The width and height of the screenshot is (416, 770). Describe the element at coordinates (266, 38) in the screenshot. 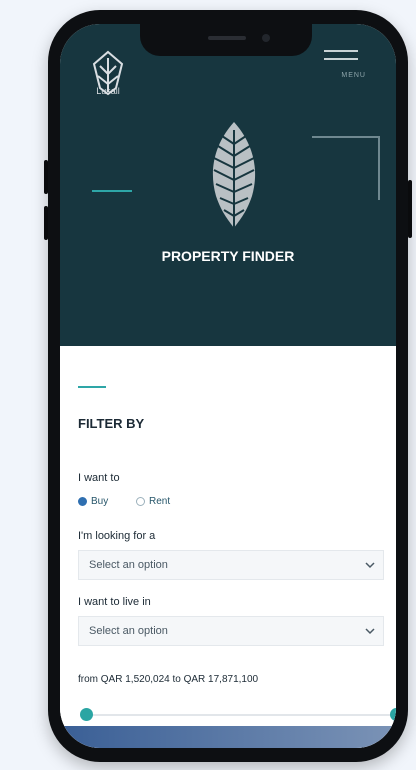

I see `camera` at that location.